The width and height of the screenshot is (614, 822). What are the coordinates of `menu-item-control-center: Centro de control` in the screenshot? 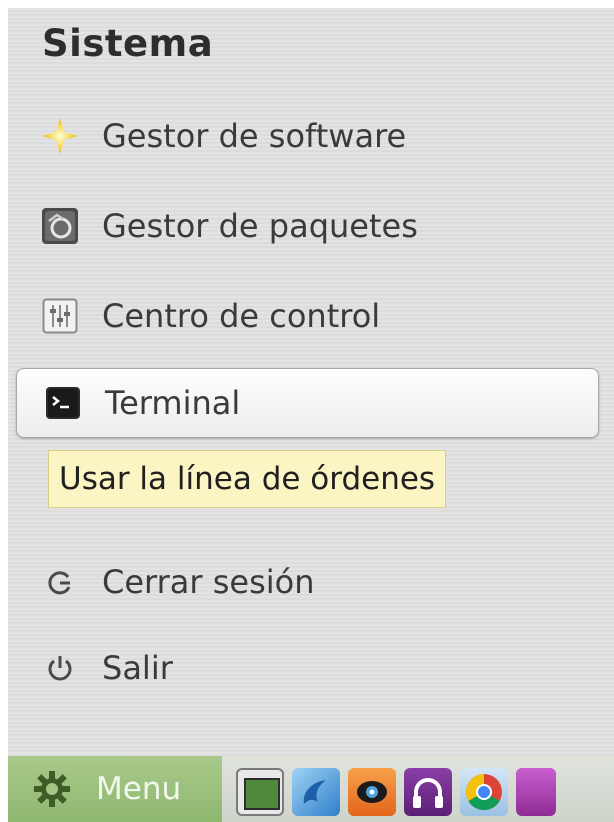 It's located at (210, 316).